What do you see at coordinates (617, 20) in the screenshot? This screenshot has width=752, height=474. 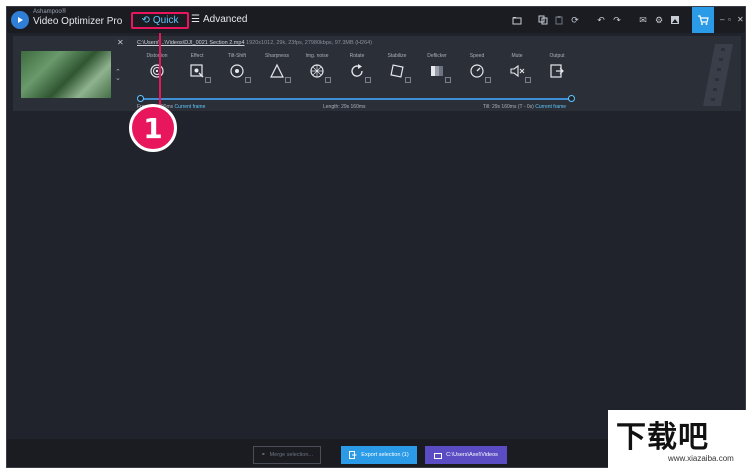 I see `redo-icon: ↷` at bounding box center [617, 20].